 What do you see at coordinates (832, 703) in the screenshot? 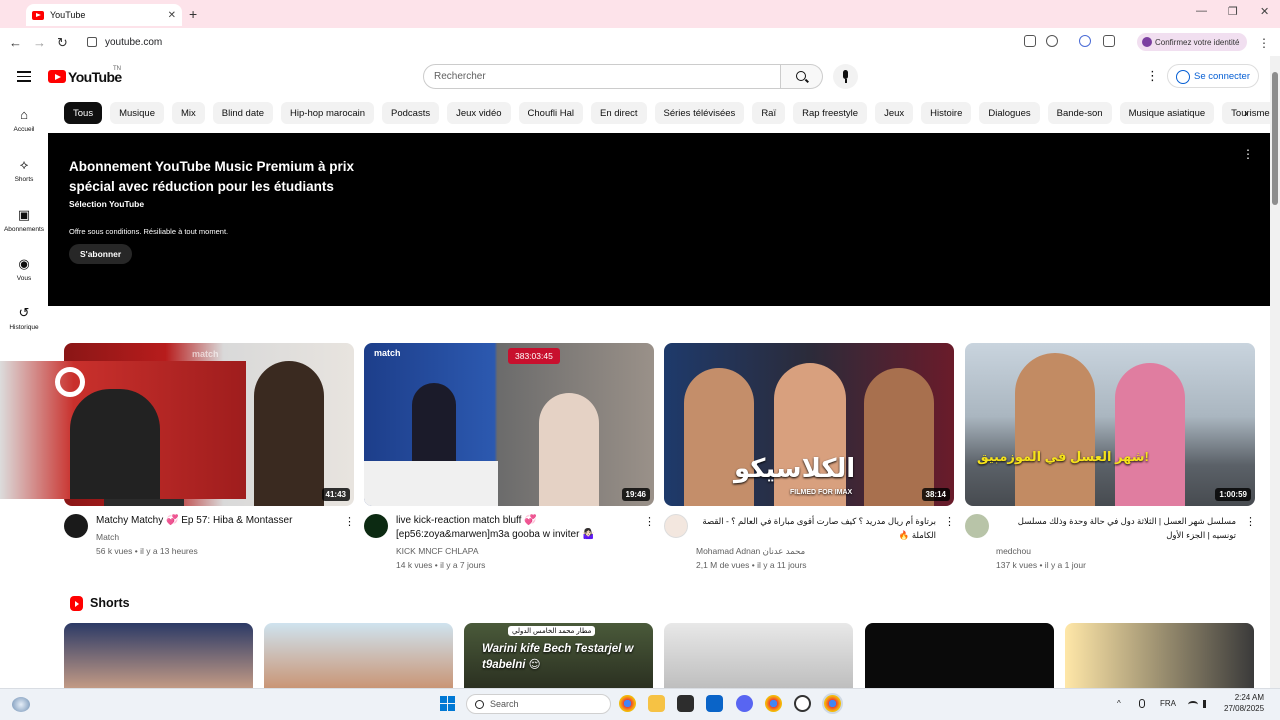
I see `chrome-active-icon` at bounding box center [832, 703].